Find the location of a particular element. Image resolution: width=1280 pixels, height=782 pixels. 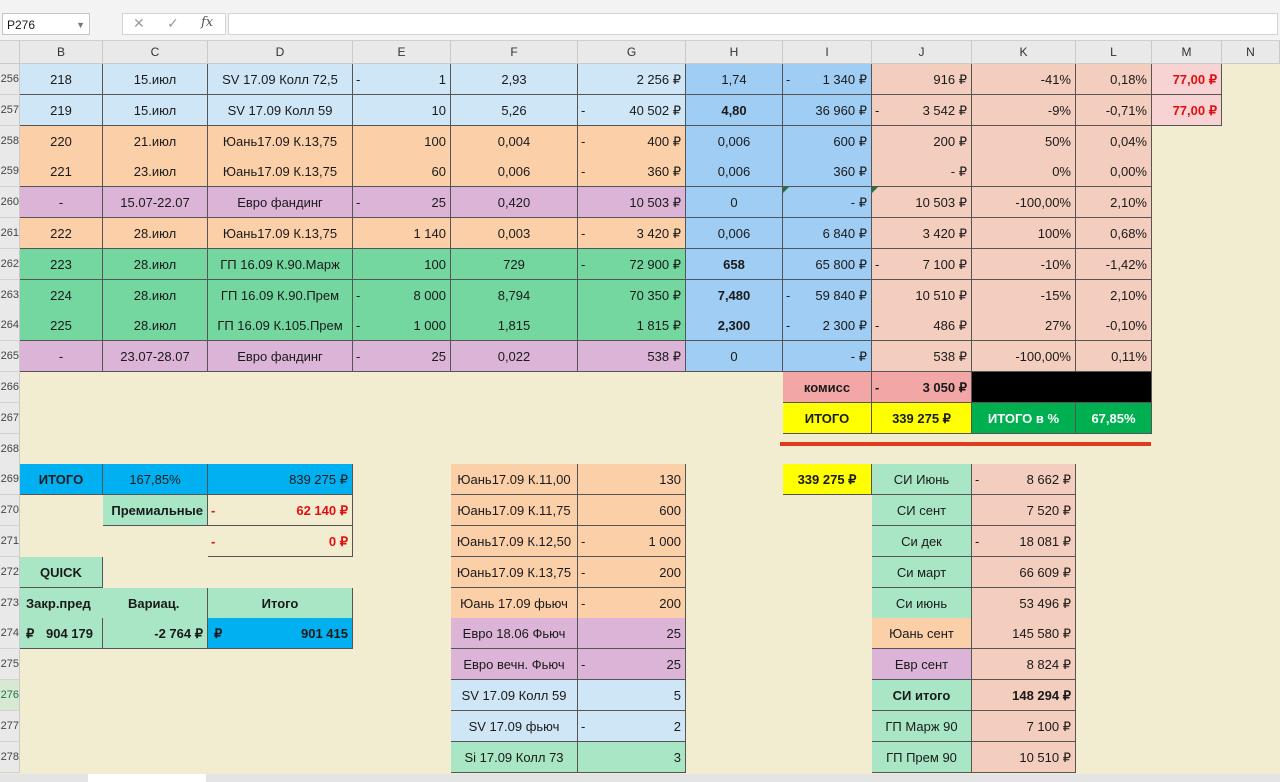

current-price-cell: 4,80 is located at coordinates (734, 110).